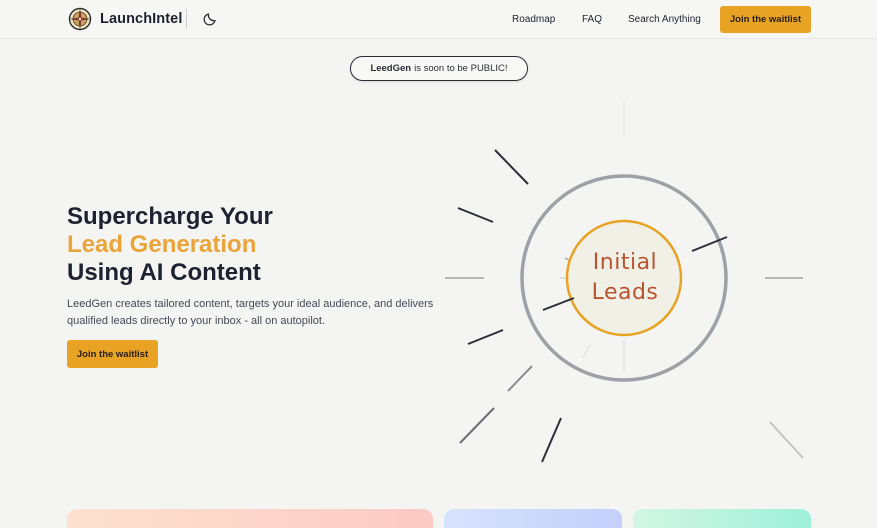 The height and width of the screenshot is (528, 877). What do you see at coordinates (625, 292) in the screenshot?
I see `center-label-line2: Leads` at bounding box center [625, 292].